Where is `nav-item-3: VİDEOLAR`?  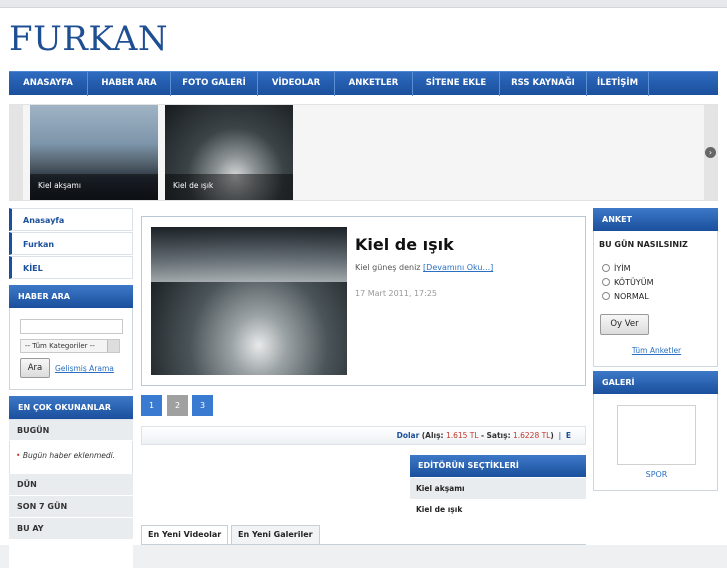
nav-item-3: VİDEOLAR is located at coordinates (296, 84).